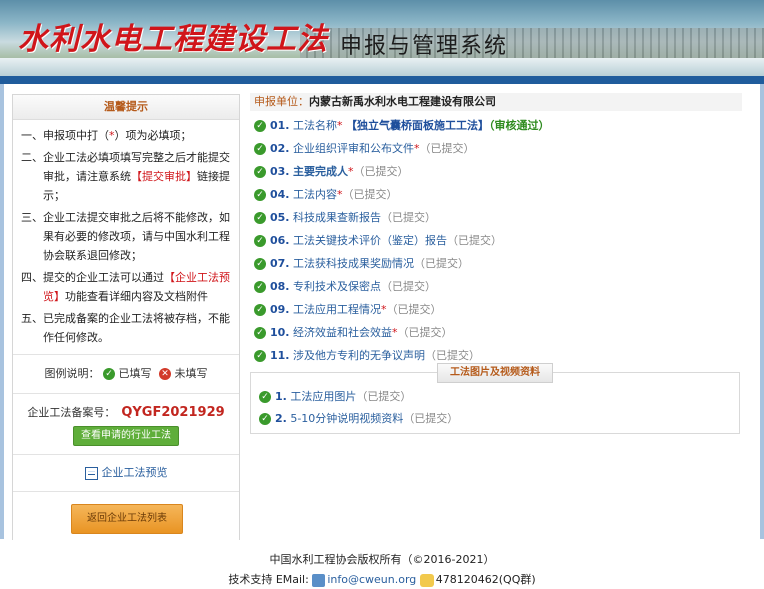  I want to click on record-section: 企业工法备案号： QYGF2021929 查看申请的行业工法, so click(126, 423).